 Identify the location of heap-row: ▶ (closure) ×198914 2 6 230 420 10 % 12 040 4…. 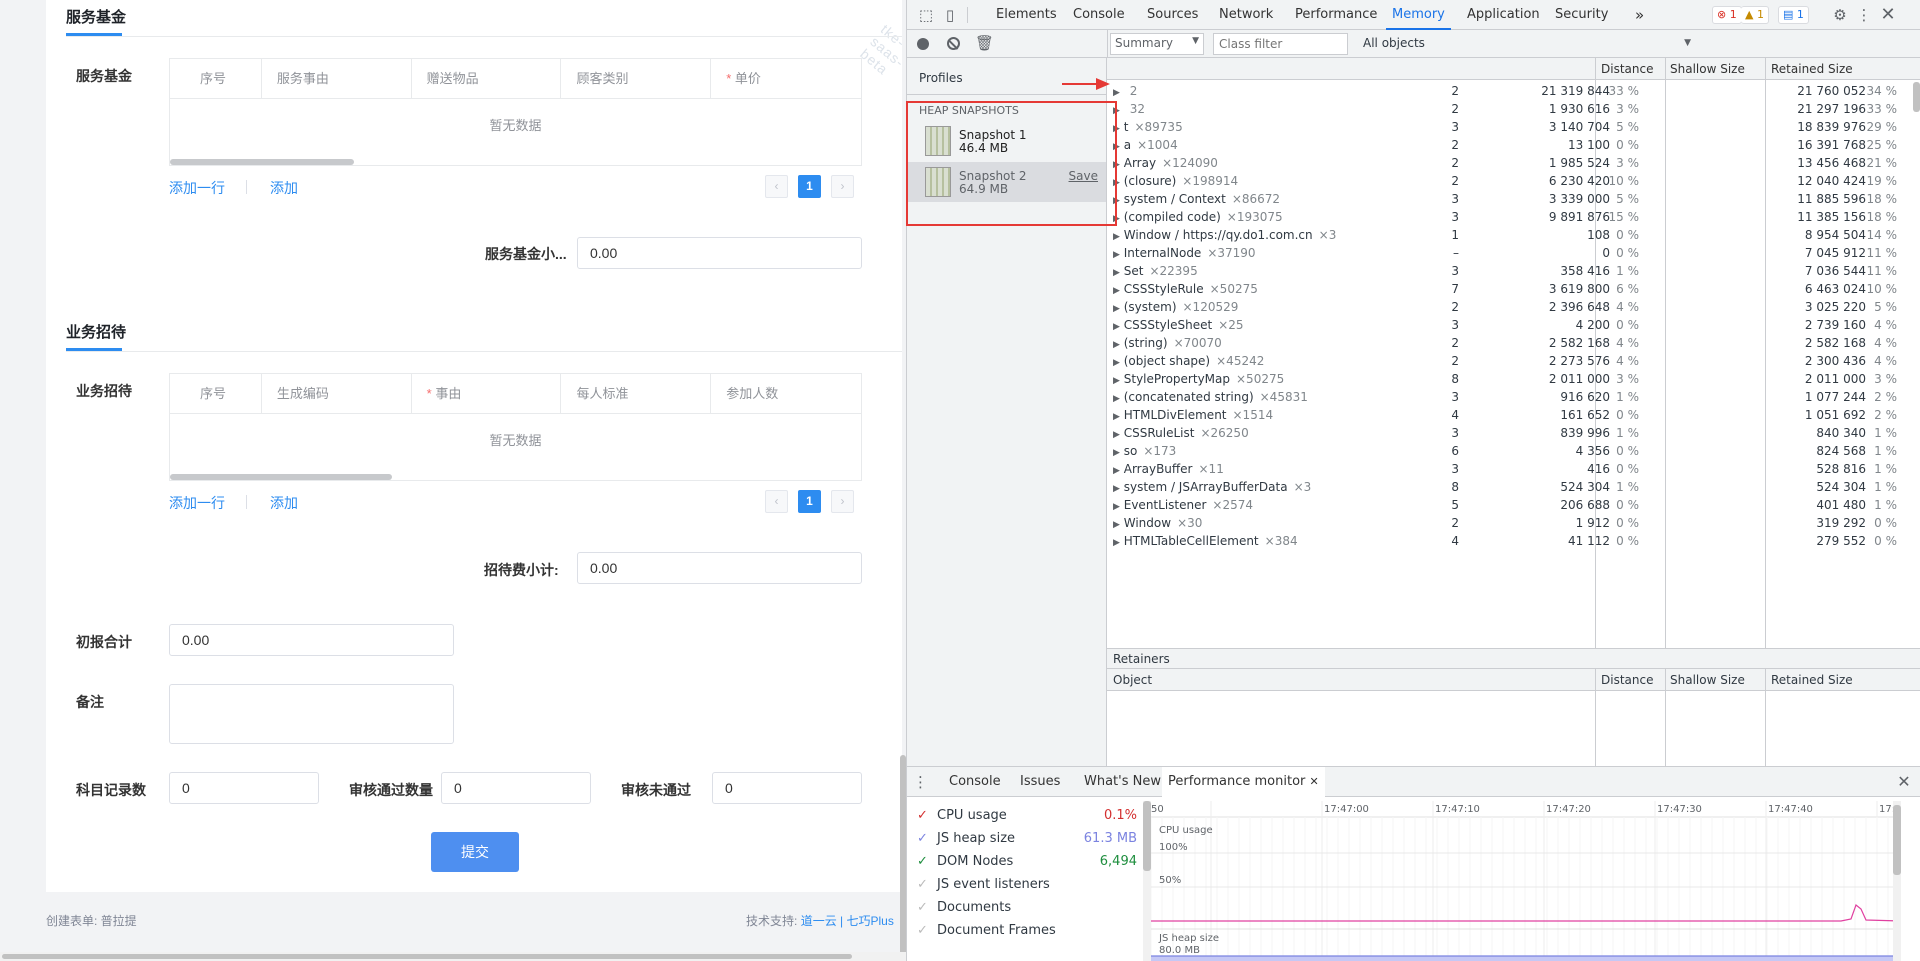
(1507, 181).